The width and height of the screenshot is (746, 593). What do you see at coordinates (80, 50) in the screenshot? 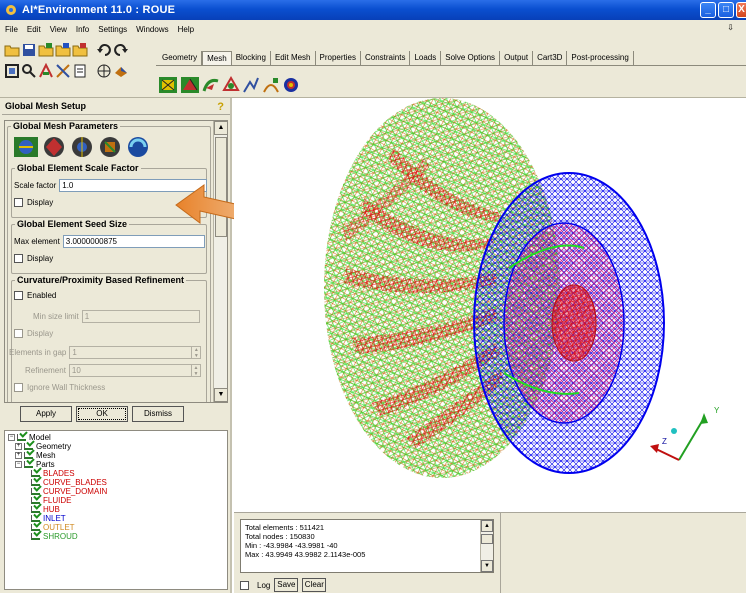
I see `open-blocking-icon` at bounding box center [80, 50].